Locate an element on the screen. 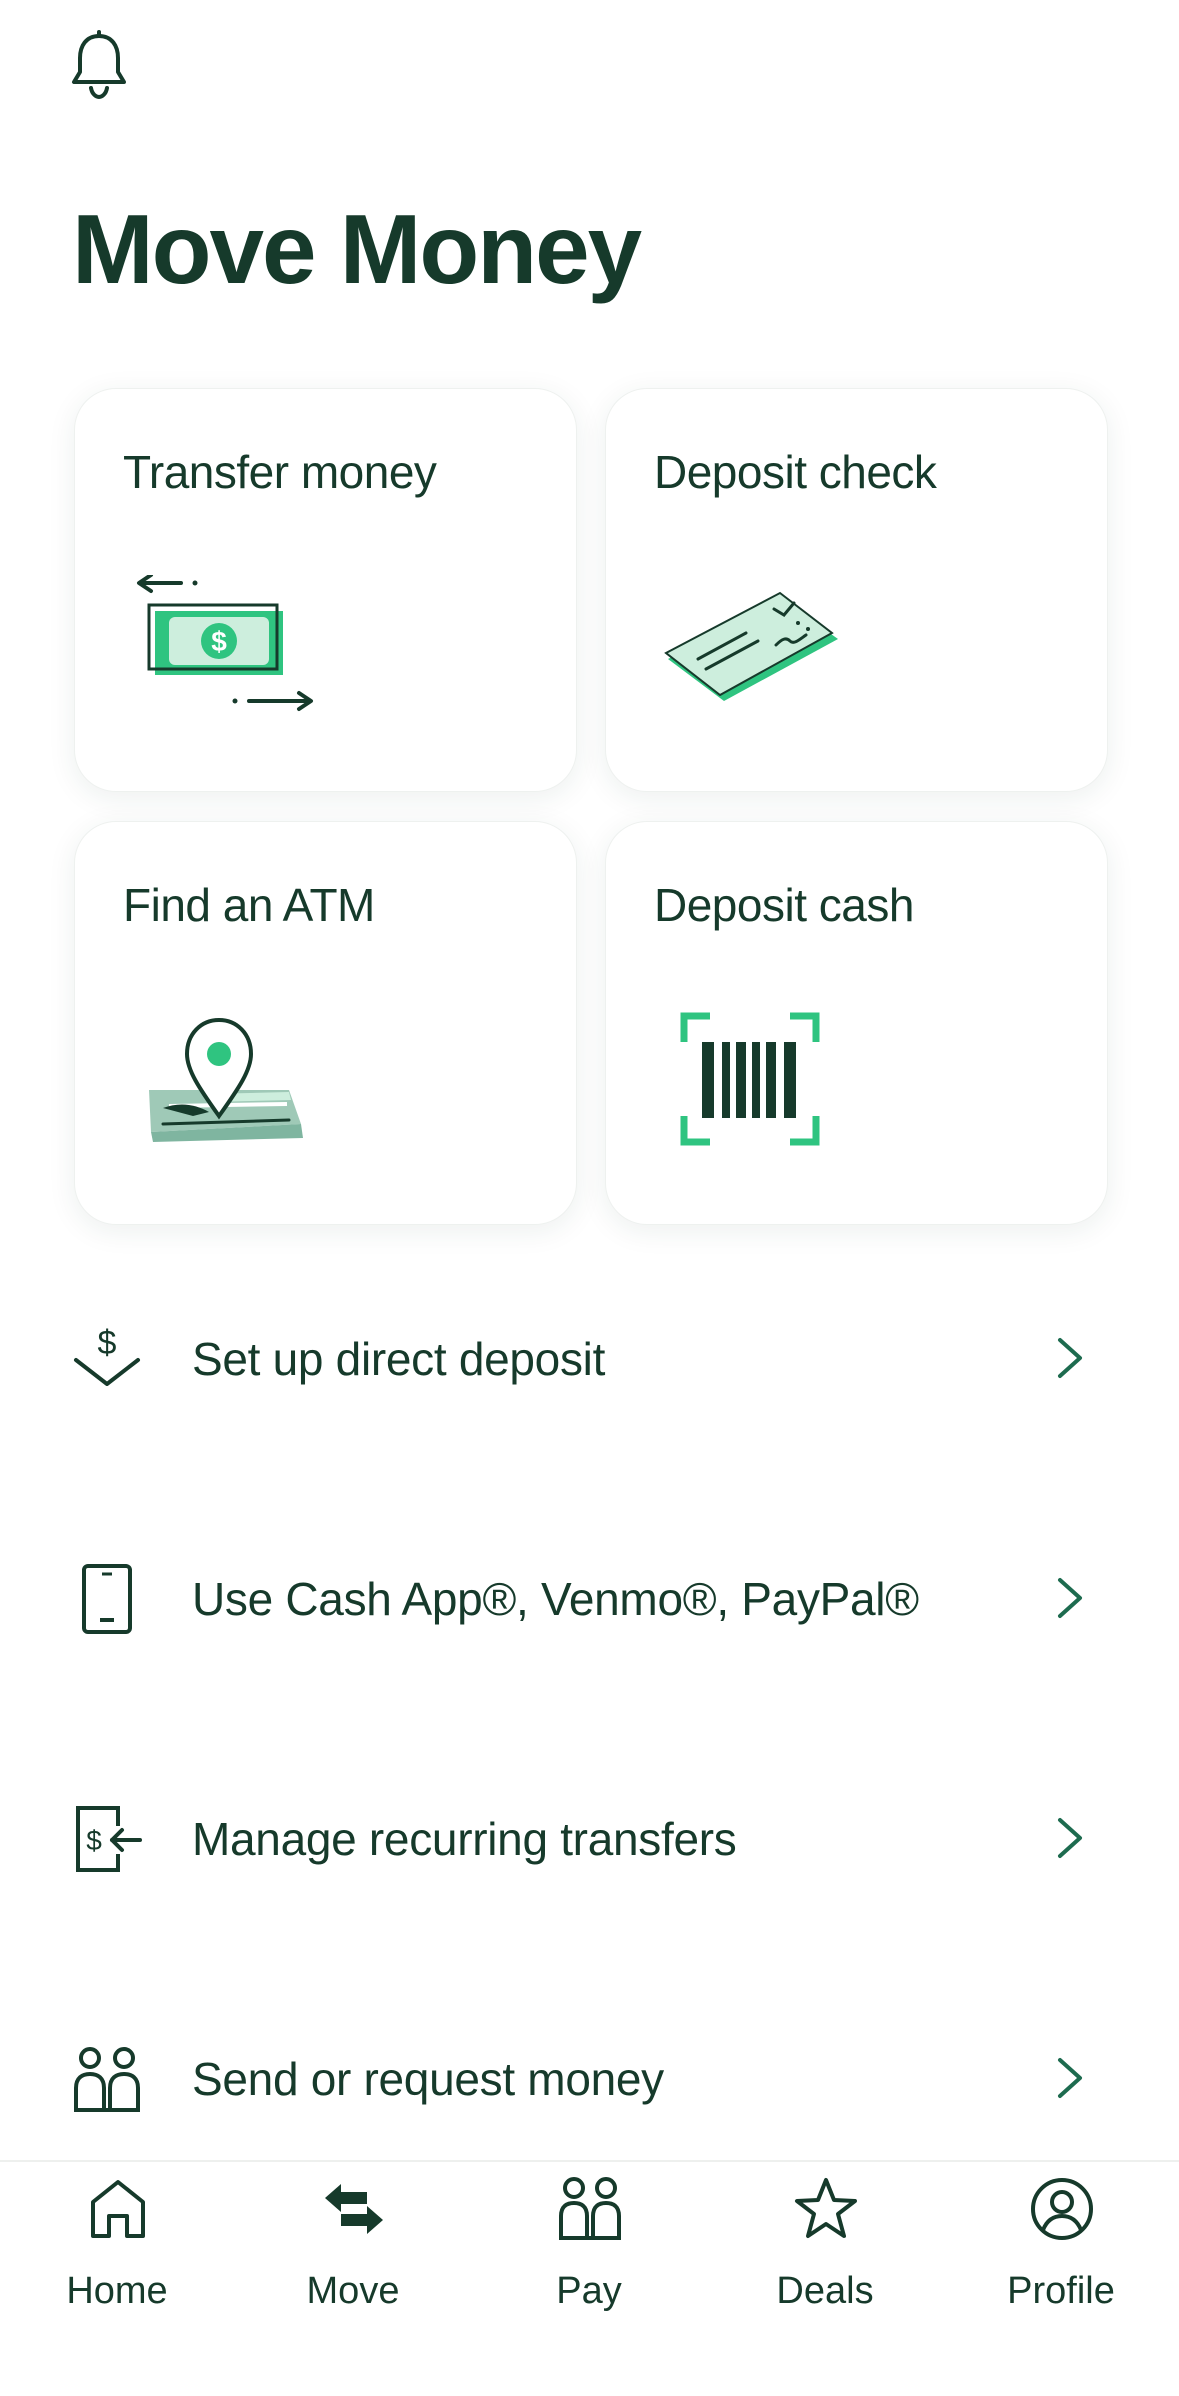 The height and width of the screenshot is (2396, 1179). tab-profile: Profile is located at coordinates (1061, 2256).